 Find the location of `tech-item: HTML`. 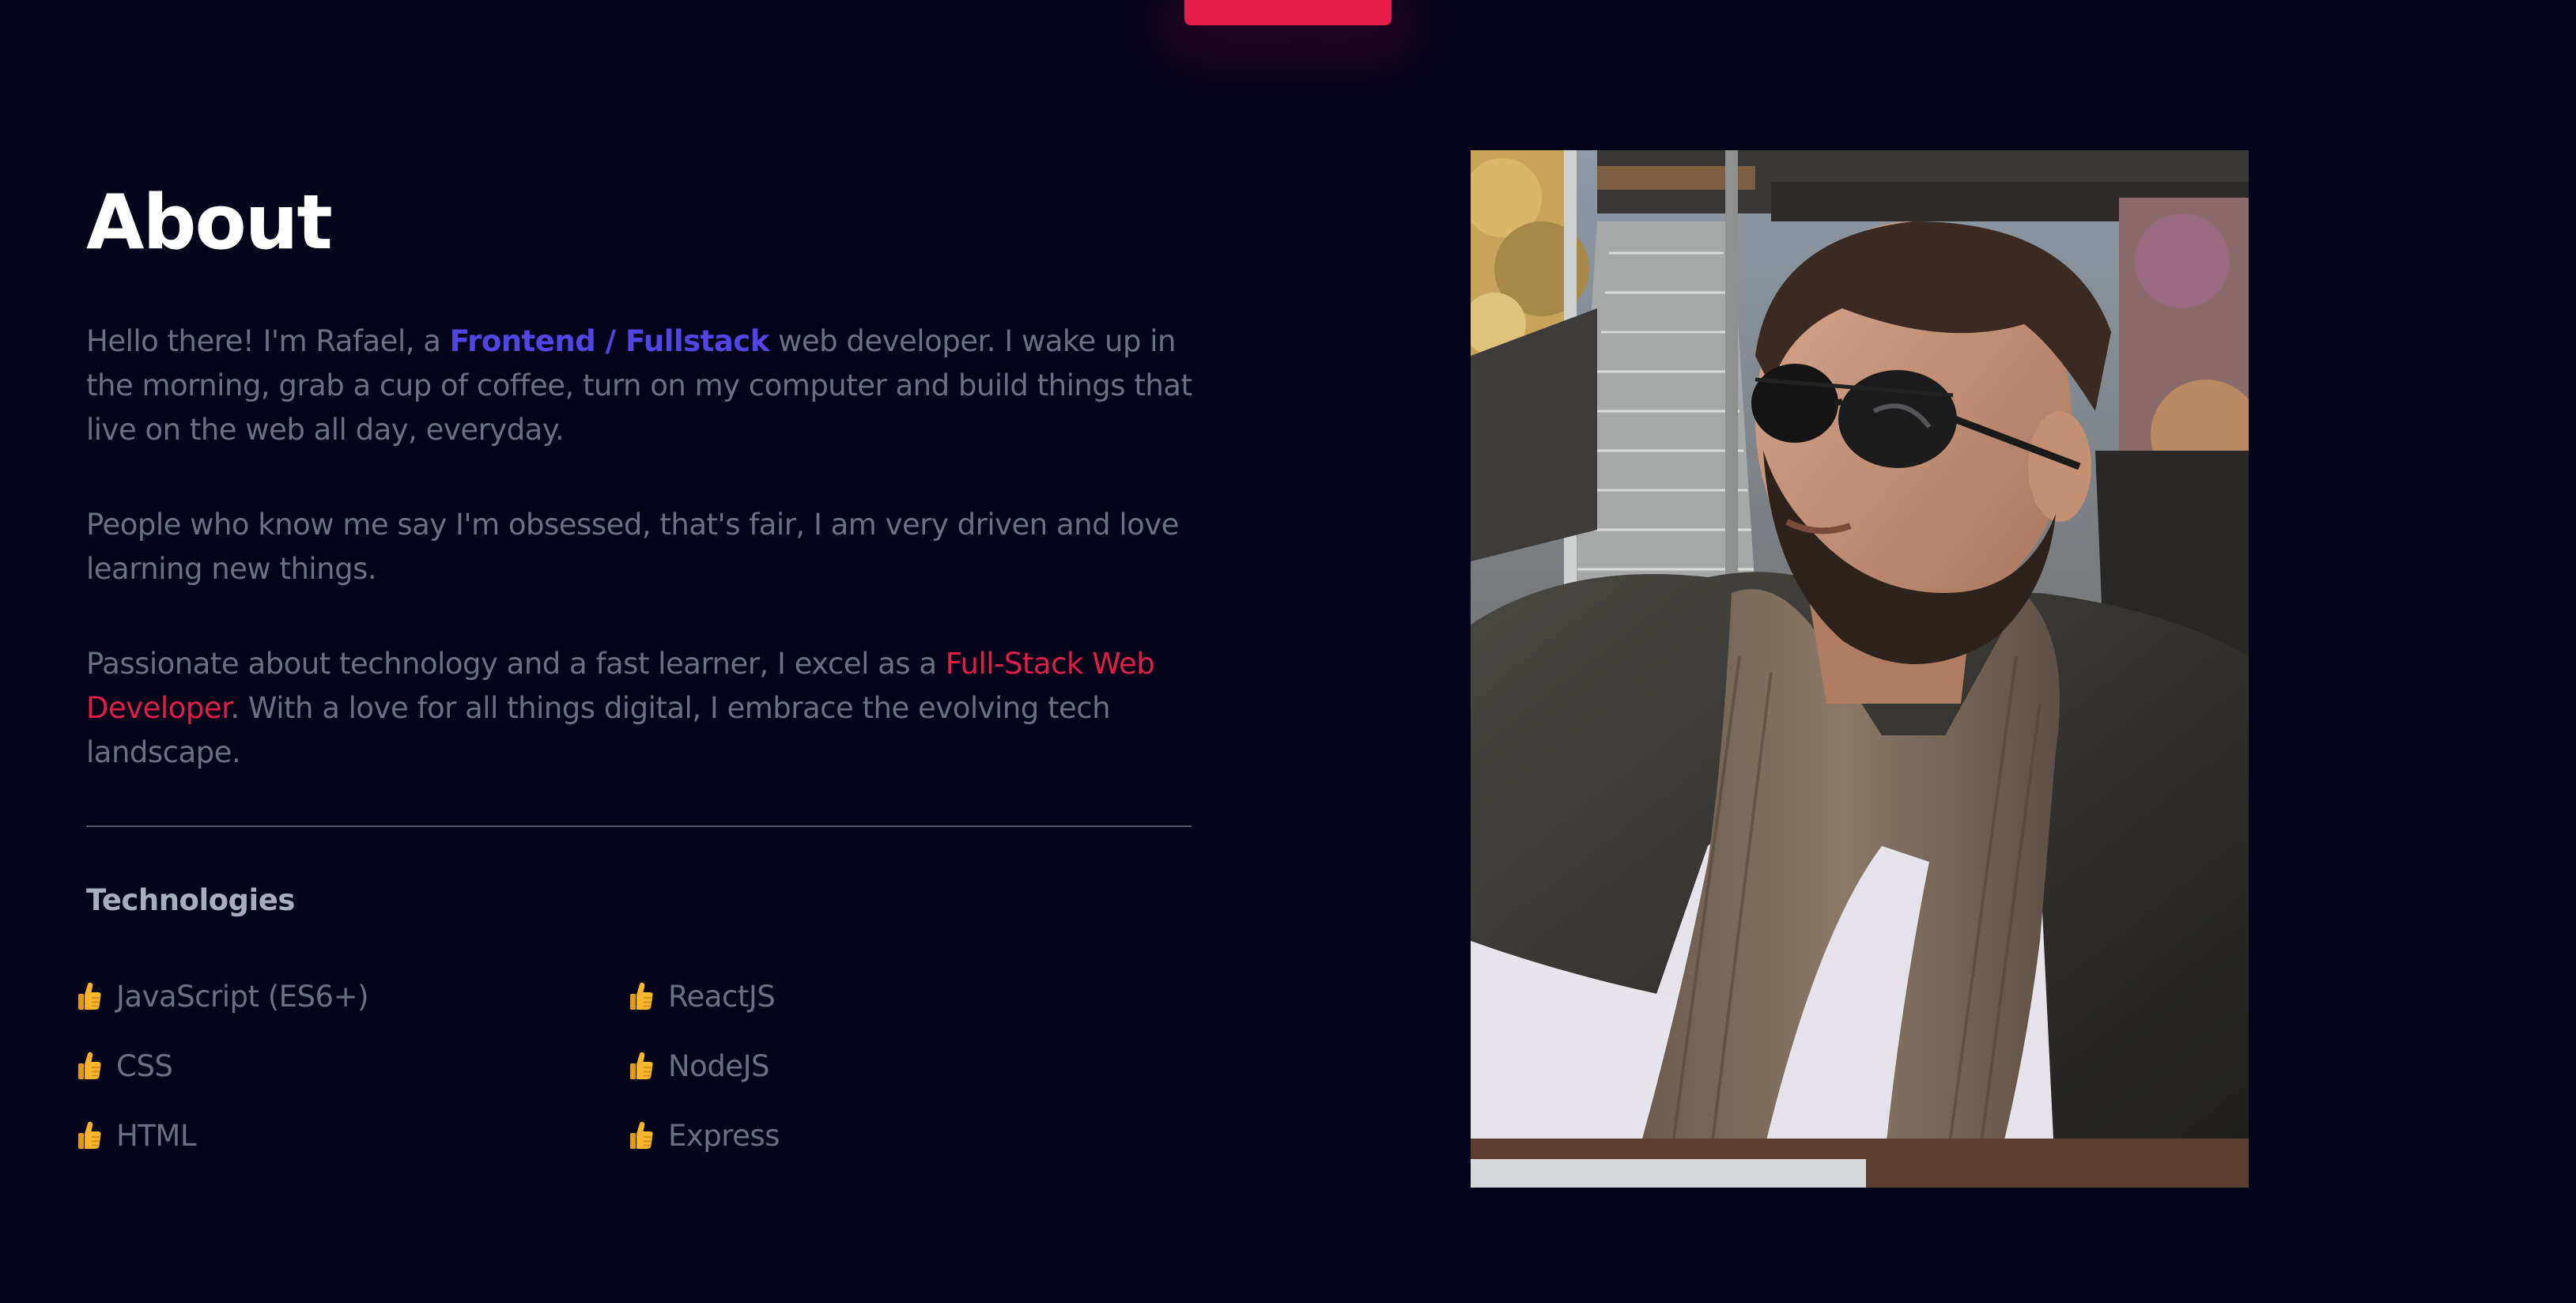

tech-item: HTML is located at coordinates (135, 1135).